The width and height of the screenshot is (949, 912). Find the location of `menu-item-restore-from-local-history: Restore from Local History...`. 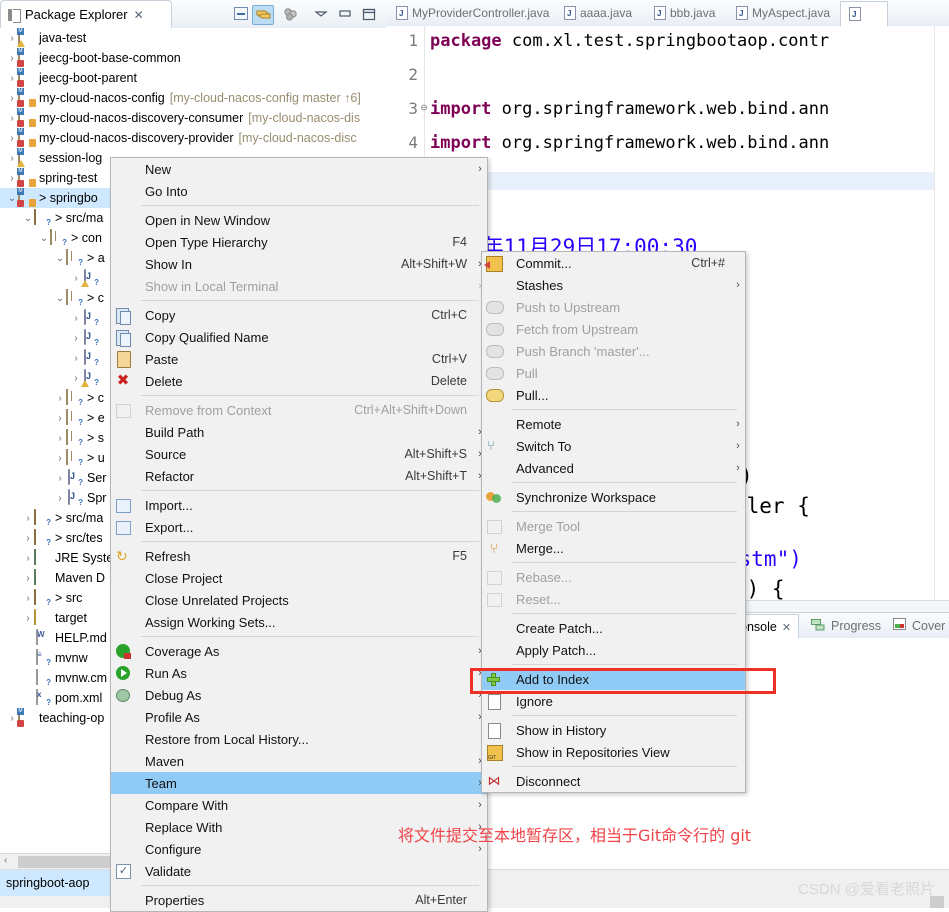

menu-item-restore-from-local-history: Restore from Local History... is located at coordinates (299, 739).